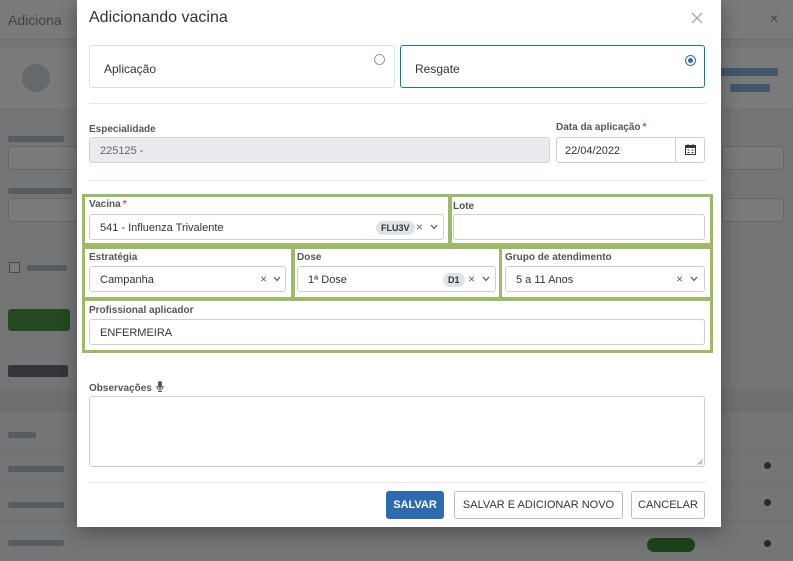 The width and height of the screenshot is (793, 561). Describe the element at coordinates (141, 310) in the screenshot. I see `profissional-label: Profissional aplicador` at that location.